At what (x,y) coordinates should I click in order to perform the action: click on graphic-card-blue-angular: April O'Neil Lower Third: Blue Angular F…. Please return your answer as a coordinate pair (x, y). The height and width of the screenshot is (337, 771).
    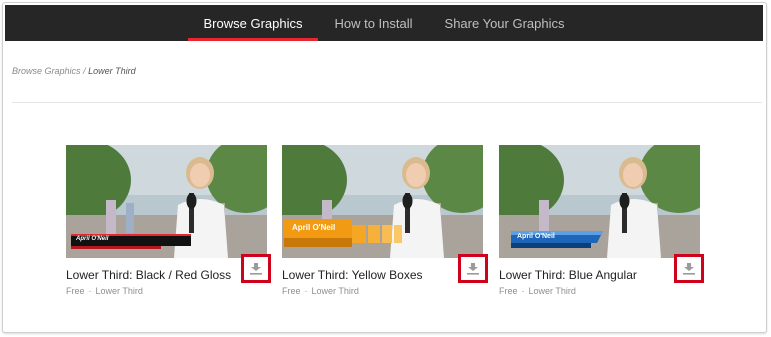
    Looking at the image, I should click on (599, 220).